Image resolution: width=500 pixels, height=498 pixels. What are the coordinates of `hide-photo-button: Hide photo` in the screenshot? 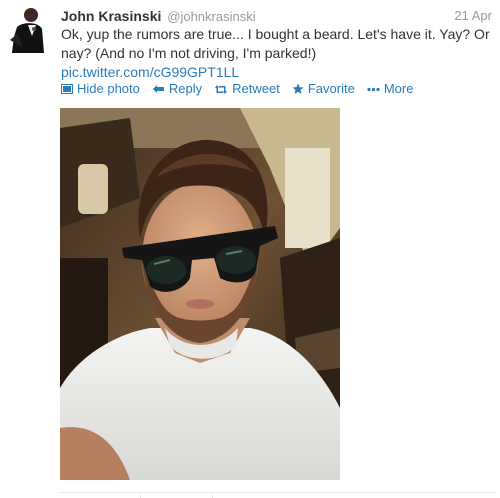 It's located at (100, 89).